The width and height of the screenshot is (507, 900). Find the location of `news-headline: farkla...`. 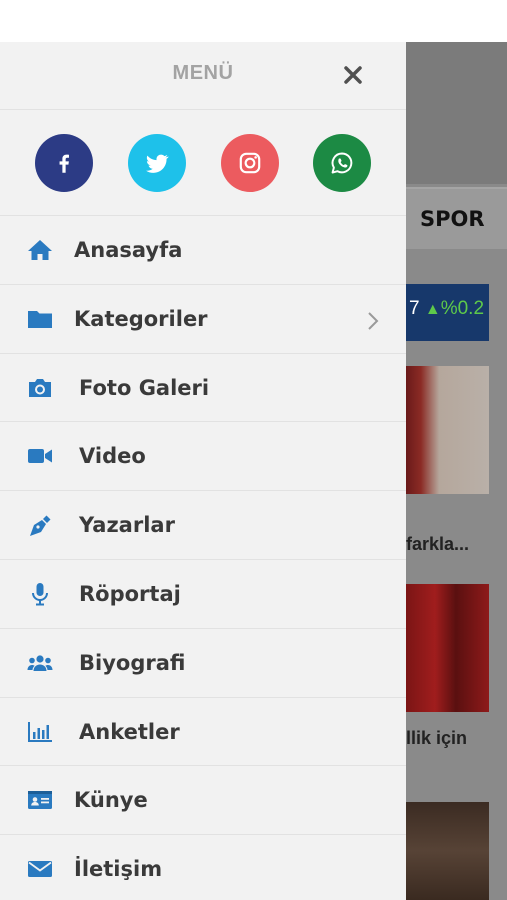

news-headline: farkla... is located at coordinates (437, 544).